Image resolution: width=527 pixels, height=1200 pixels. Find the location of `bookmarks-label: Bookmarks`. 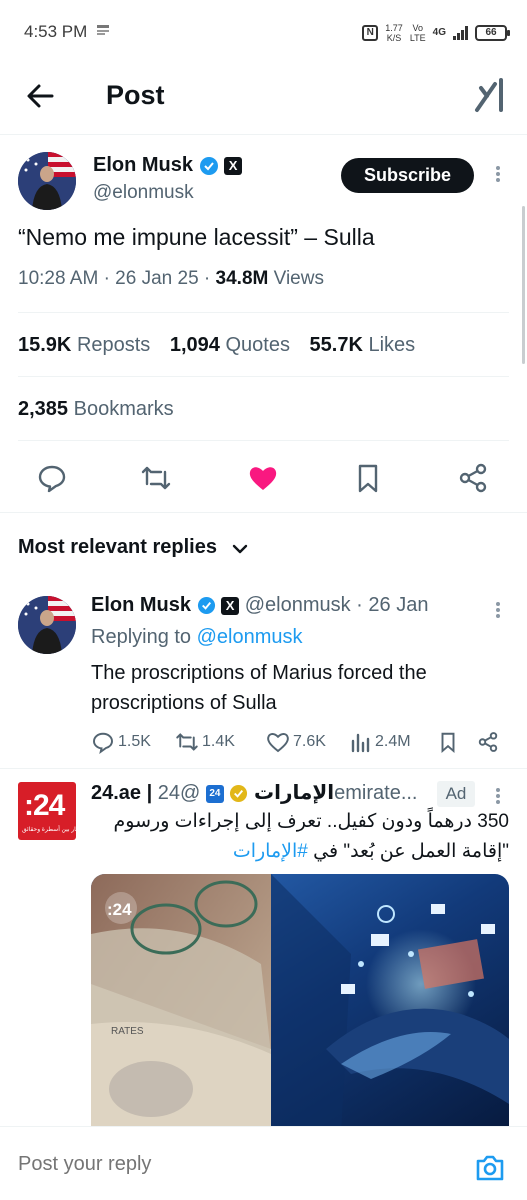

bookmarks-label: Bookmarks is located at coordinates (123, 409).